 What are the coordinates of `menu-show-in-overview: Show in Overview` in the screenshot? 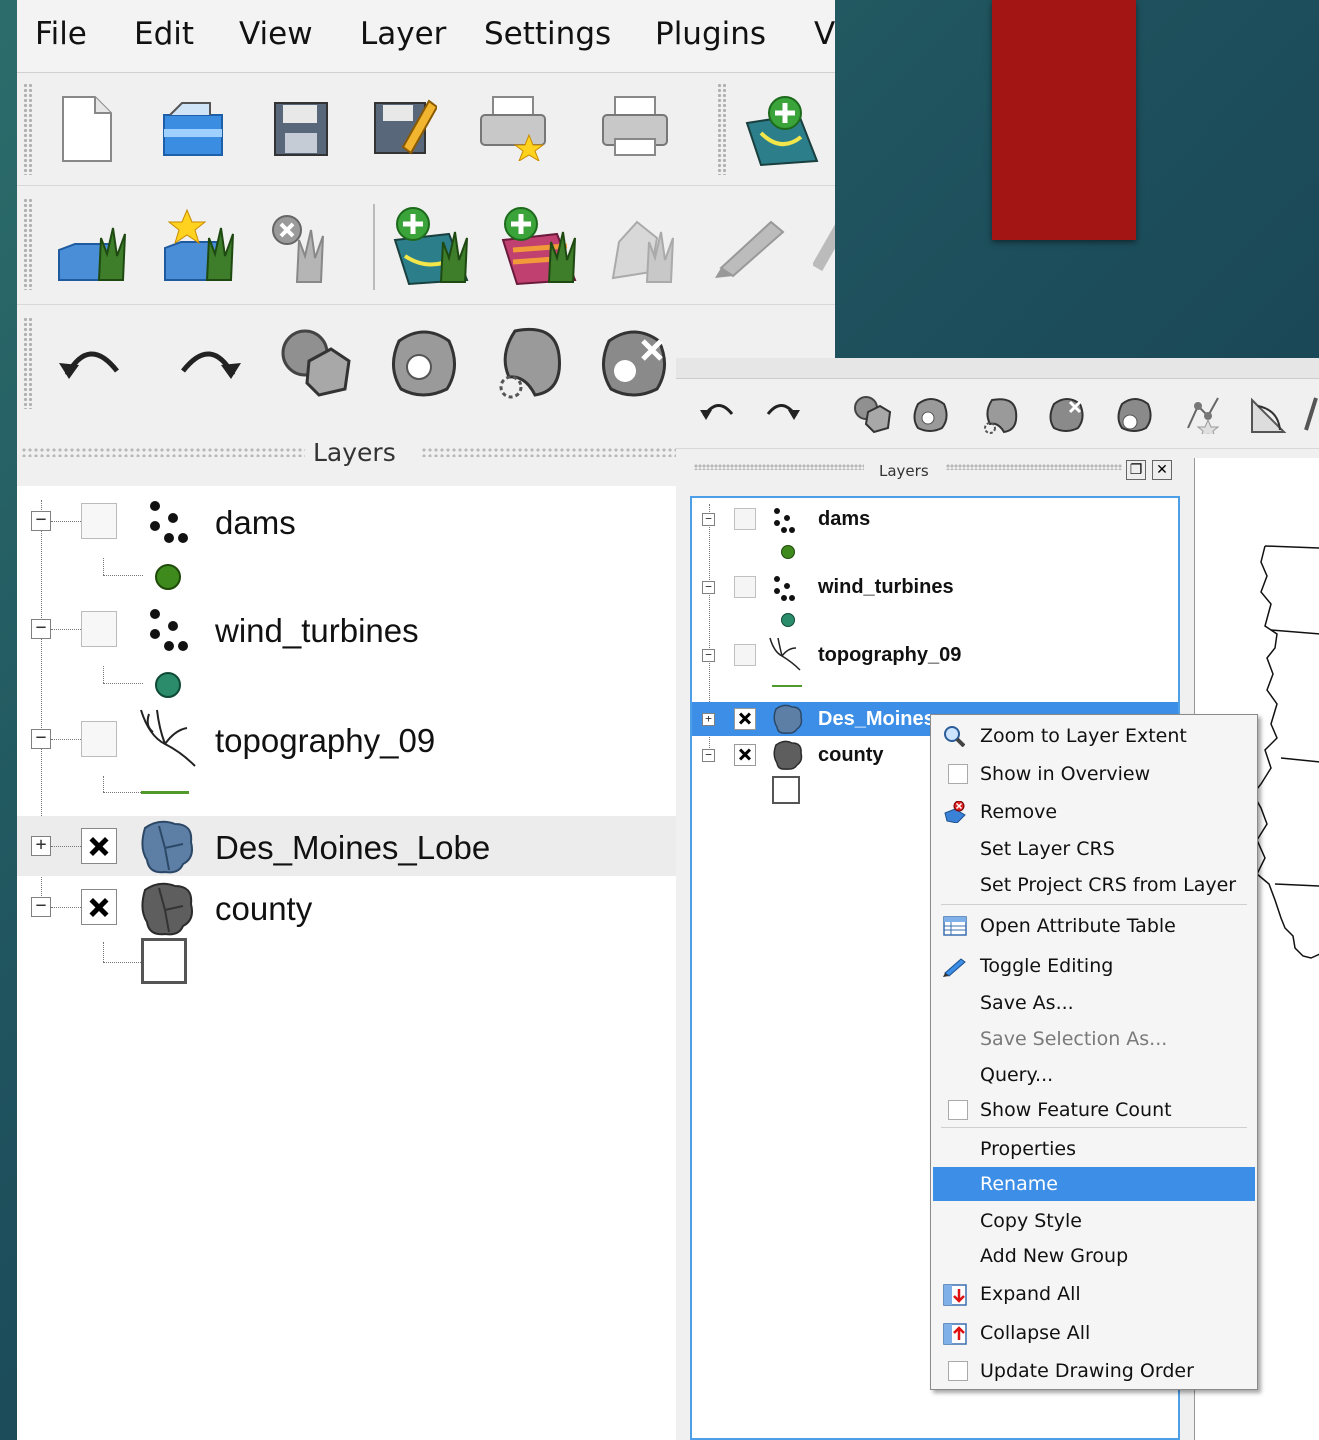 It's located at (1094, 774).